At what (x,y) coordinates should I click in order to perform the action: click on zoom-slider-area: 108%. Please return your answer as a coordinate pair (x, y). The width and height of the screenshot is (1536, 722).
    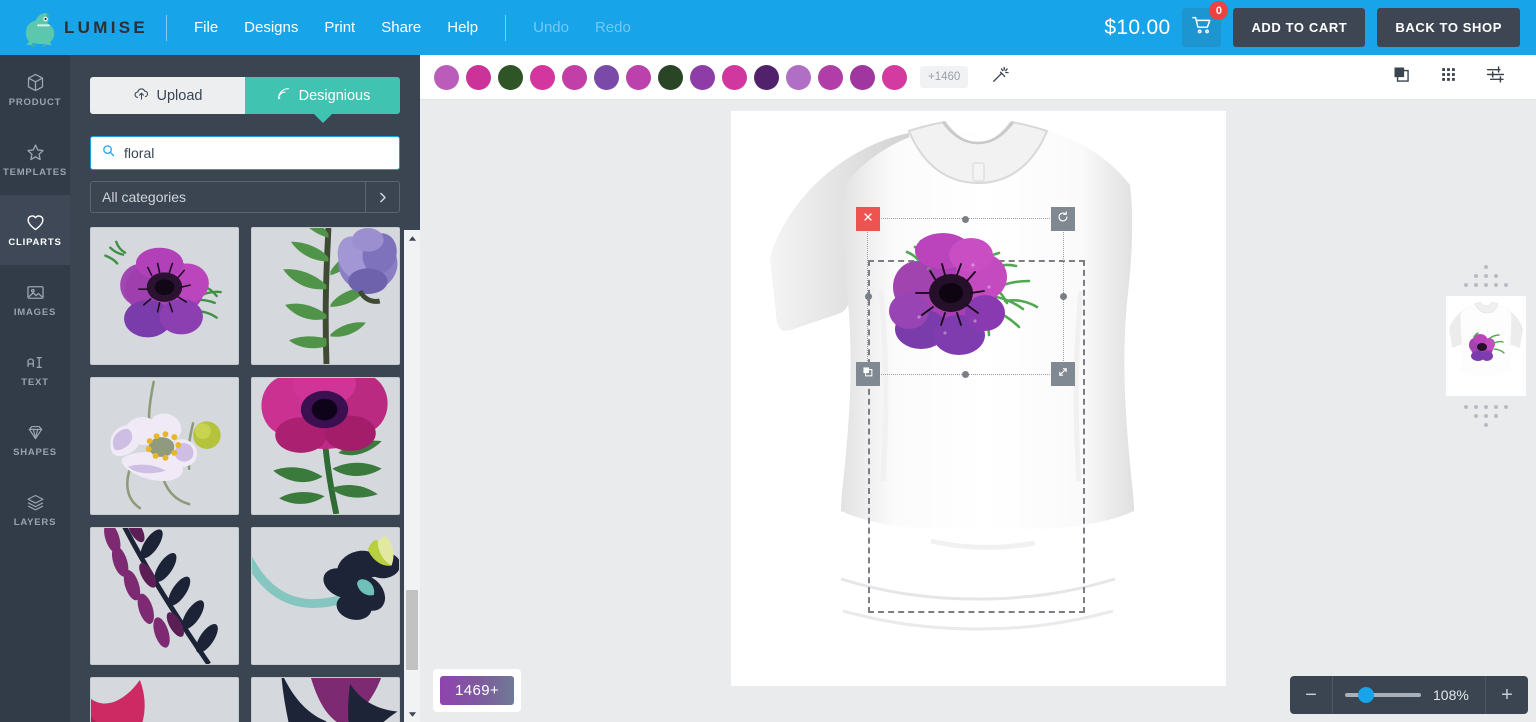
    Looking at the image, I should click on (1409, 695).